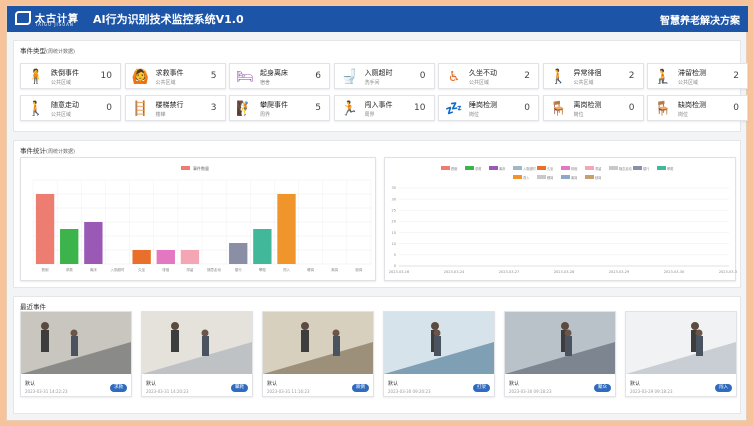 This screenshot has width=753, height=426. What do you see at coordinates (619, 272) in the screenshot?
I see `x-tick-label: 2023-03-29` at bounding box center [619, 272].